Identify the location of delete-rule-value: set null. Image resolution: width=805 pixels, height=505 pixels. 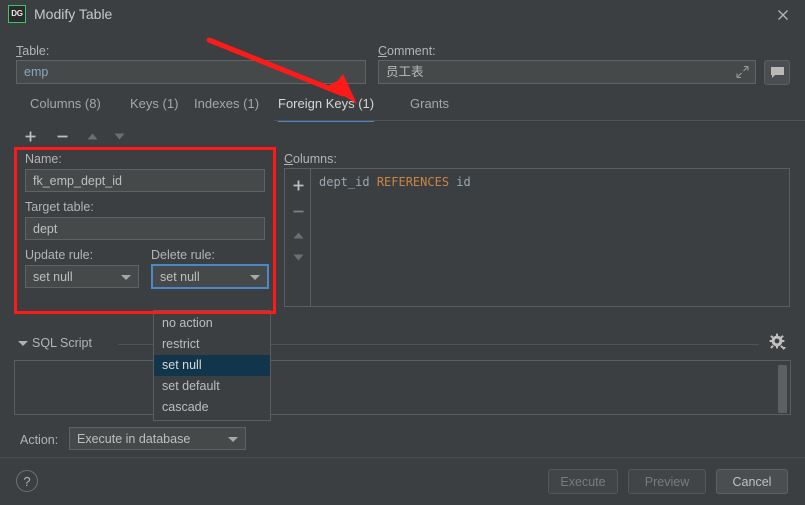
(180, 276).